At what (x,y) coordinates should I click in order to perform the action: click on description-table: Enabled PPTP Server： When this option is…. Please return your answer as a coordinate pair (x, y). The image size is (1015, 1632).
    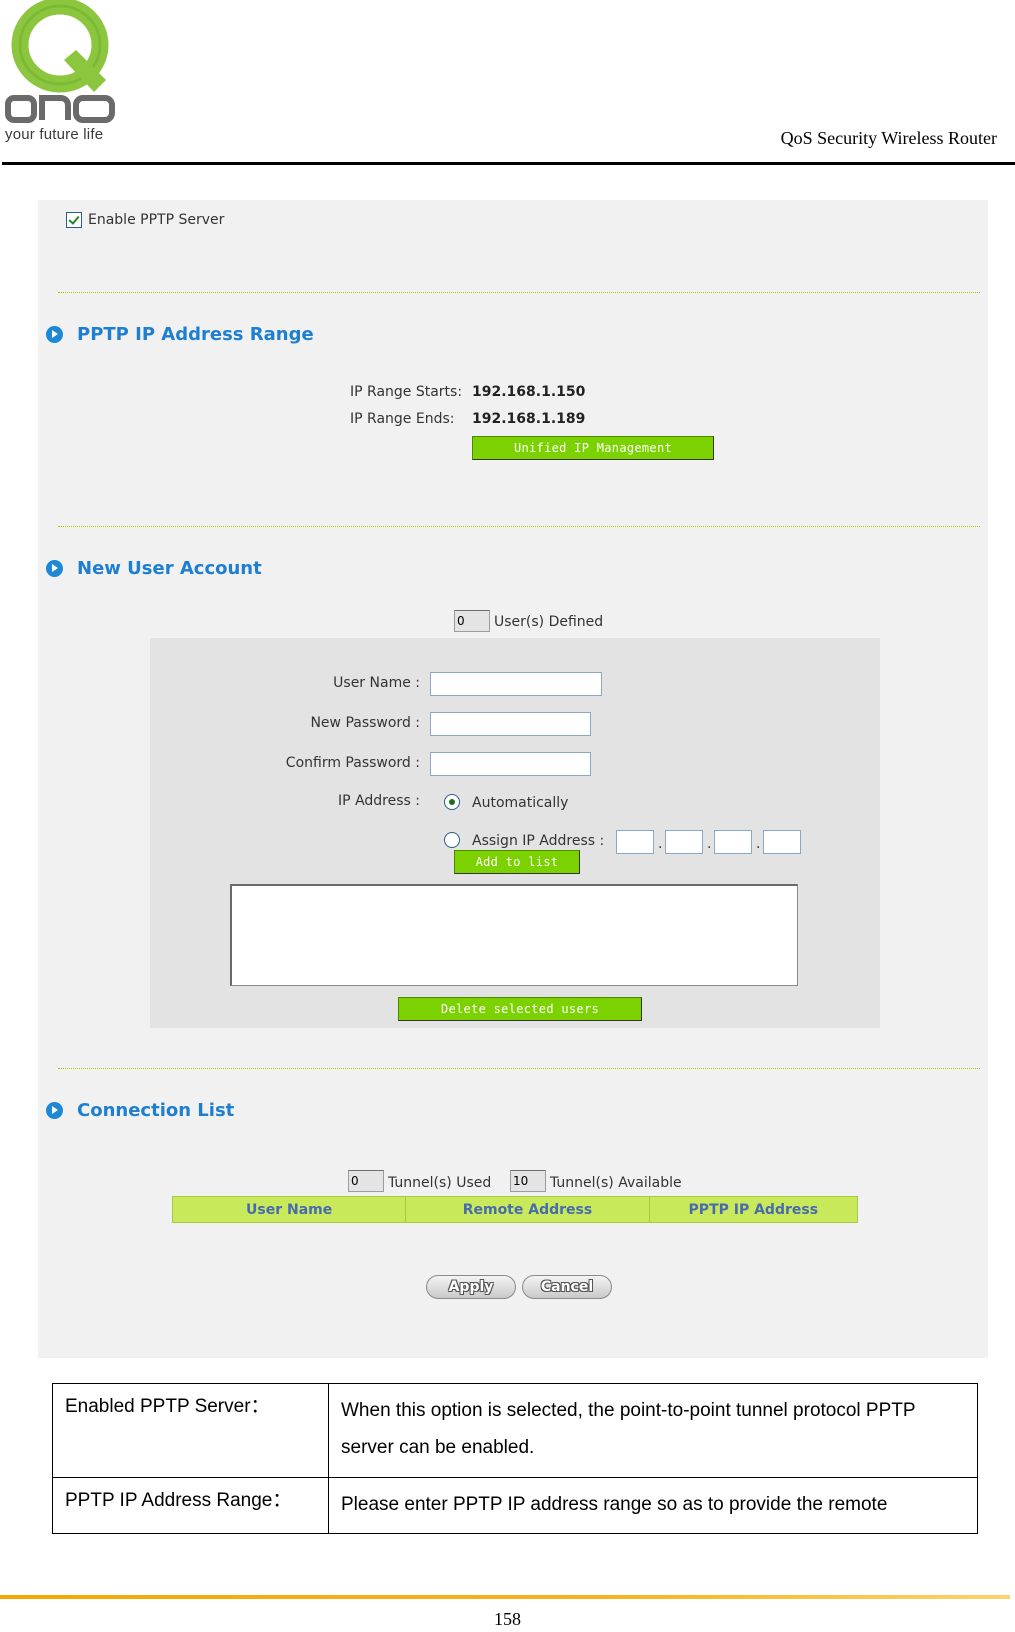
    Looking at the image, I should click on (515, 1458).